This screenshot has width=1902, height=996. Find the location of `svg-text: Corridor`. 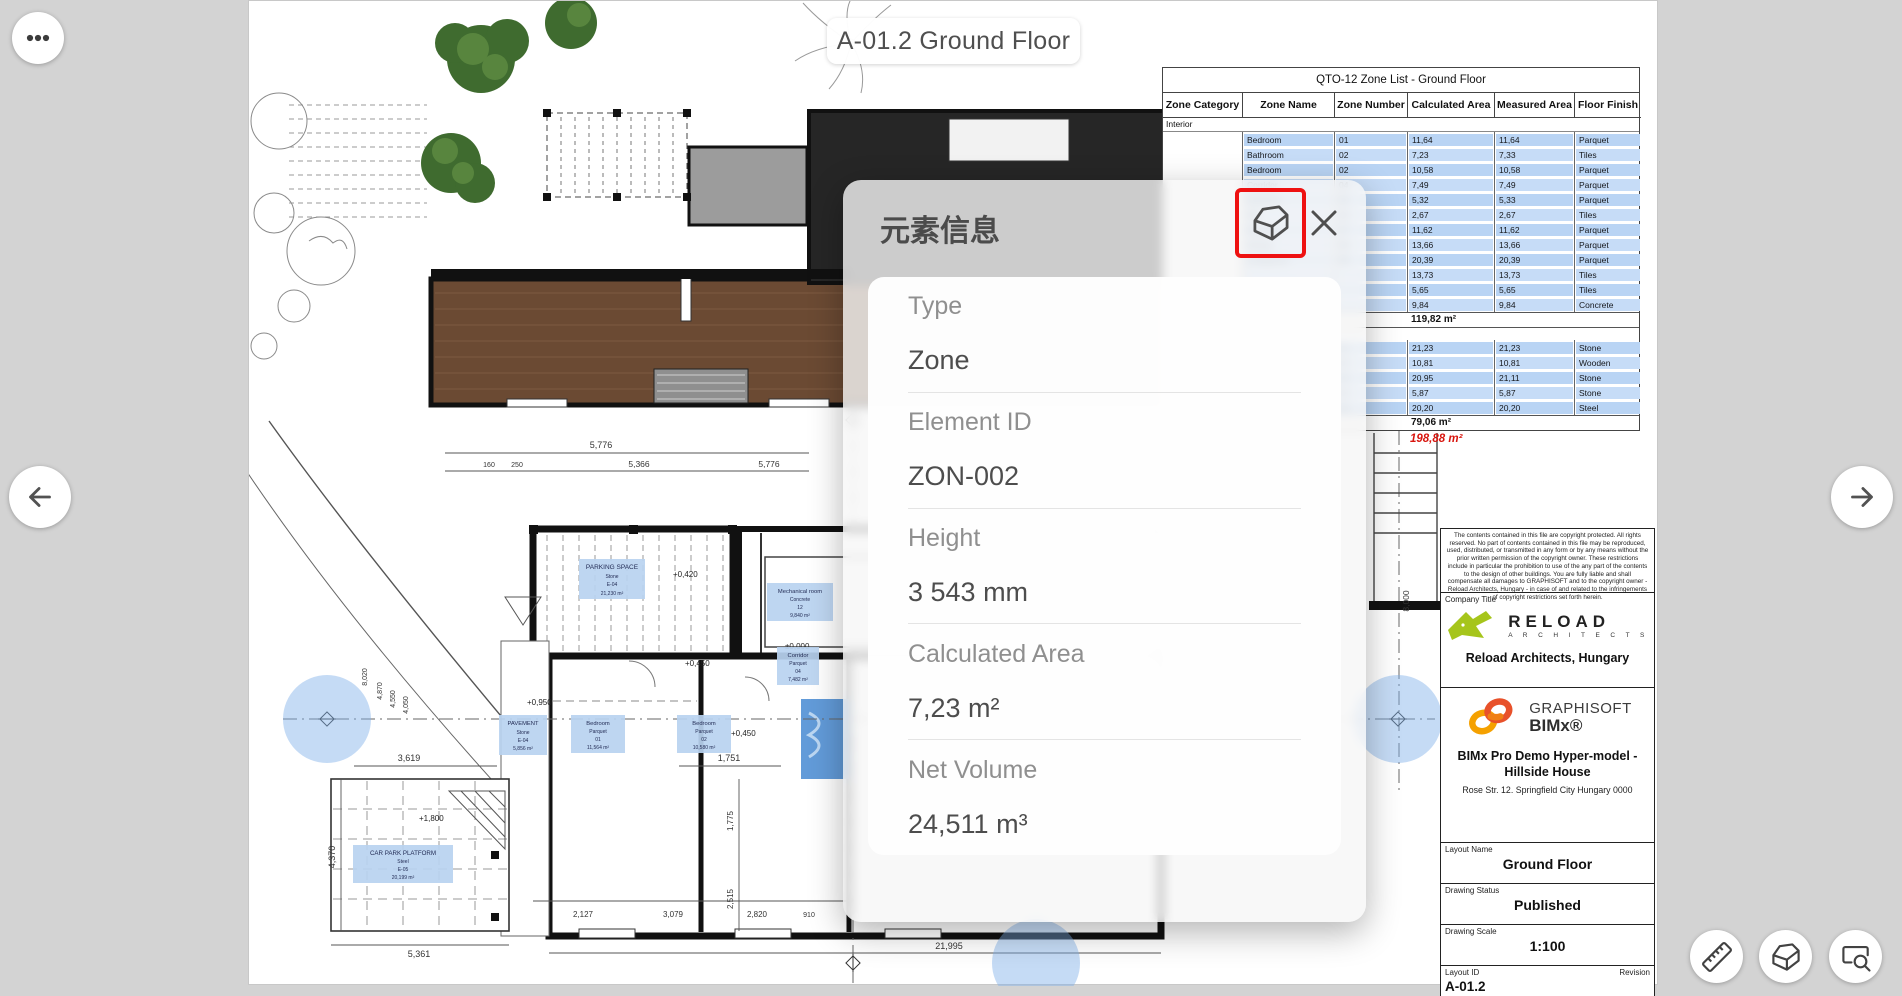

svg-text: Corridor is located at coordinates (798, 656).